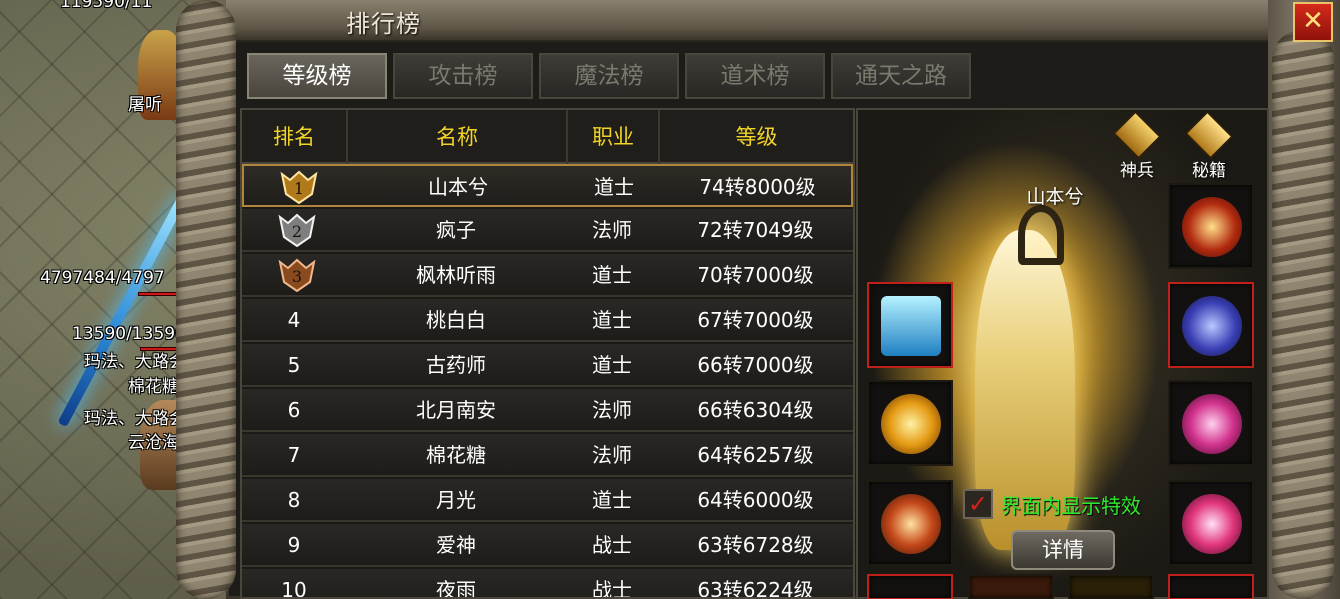 The width and height of the screenshot is (1340, 599). I want to click on rank-badge-number: 3, so click(297, 276).